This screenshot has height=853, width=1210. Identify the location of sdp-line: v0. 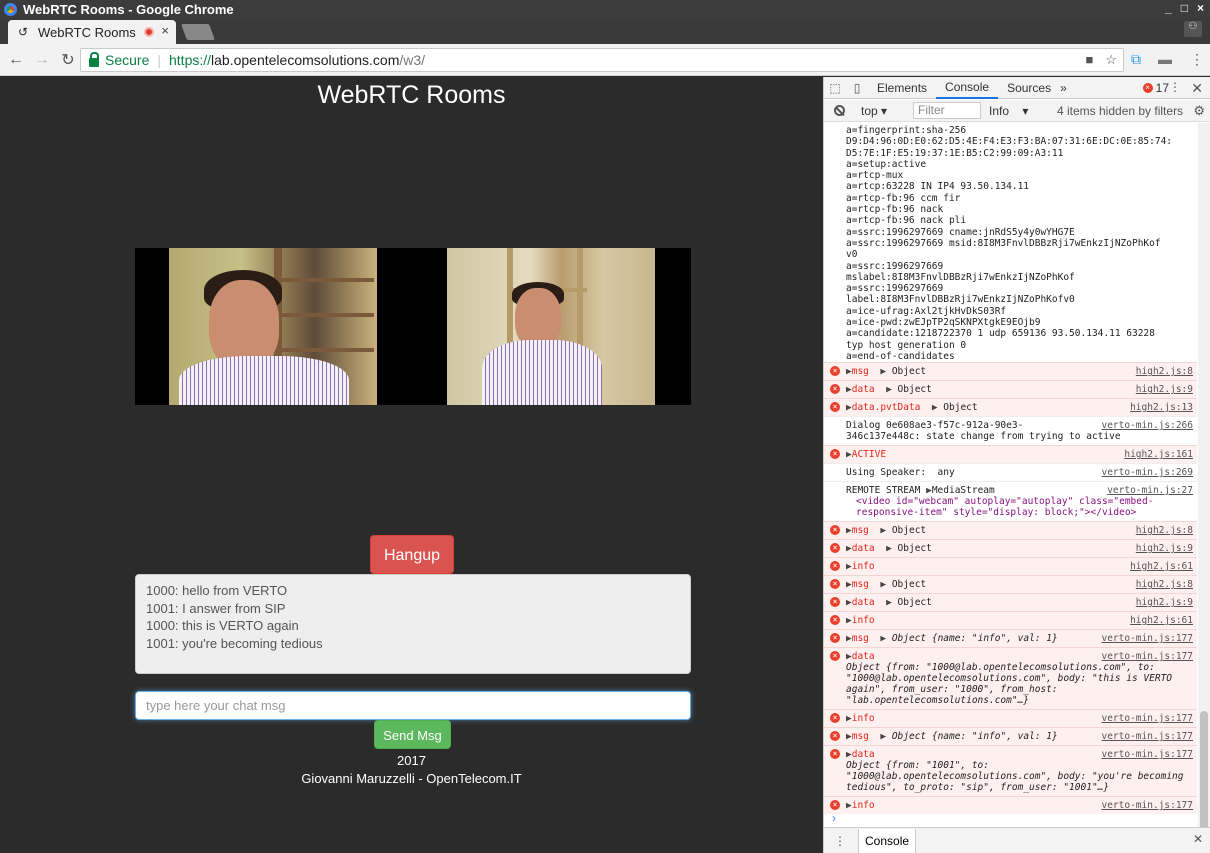
(852, 255).